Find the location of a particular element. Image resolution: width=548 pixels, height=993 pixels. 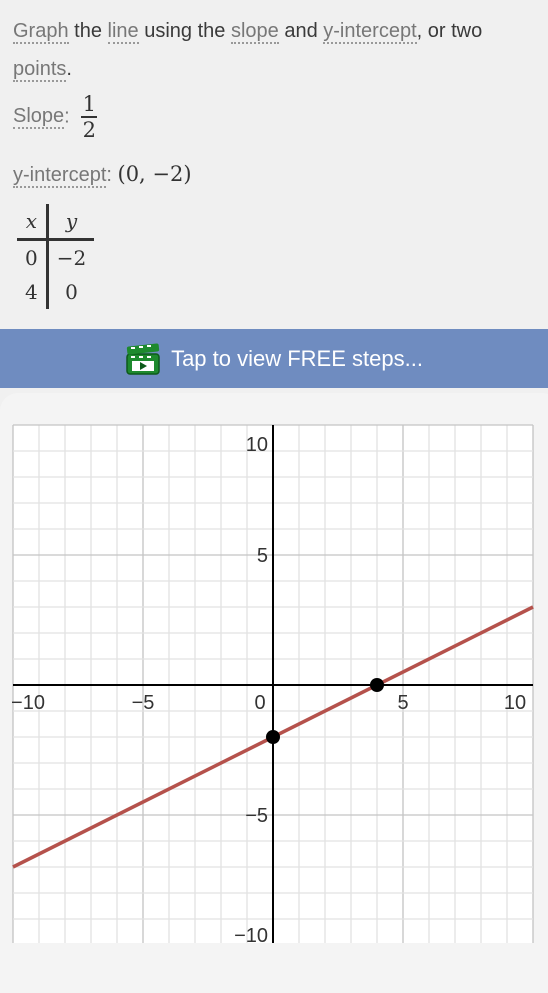

slope-numerator: 1 is located at coordinates (89, 104).